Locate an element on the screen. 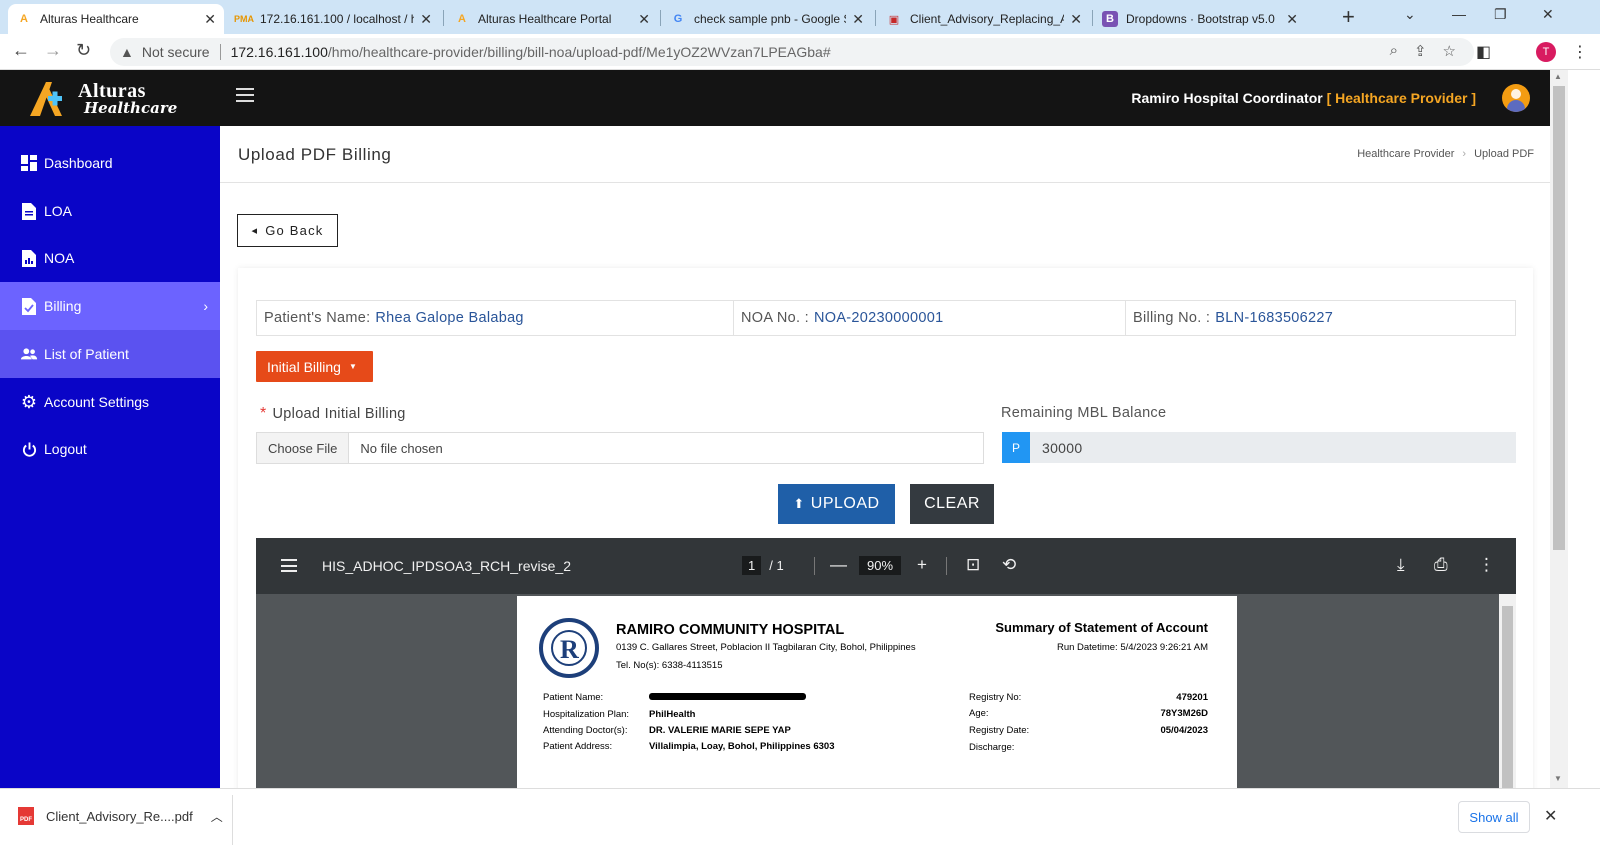 Image resolution: width=1600 pixels, height=860 pixels. tab-title: Dropdowns · Bootstrap v5.0 is located at coordinates (1200, 19).